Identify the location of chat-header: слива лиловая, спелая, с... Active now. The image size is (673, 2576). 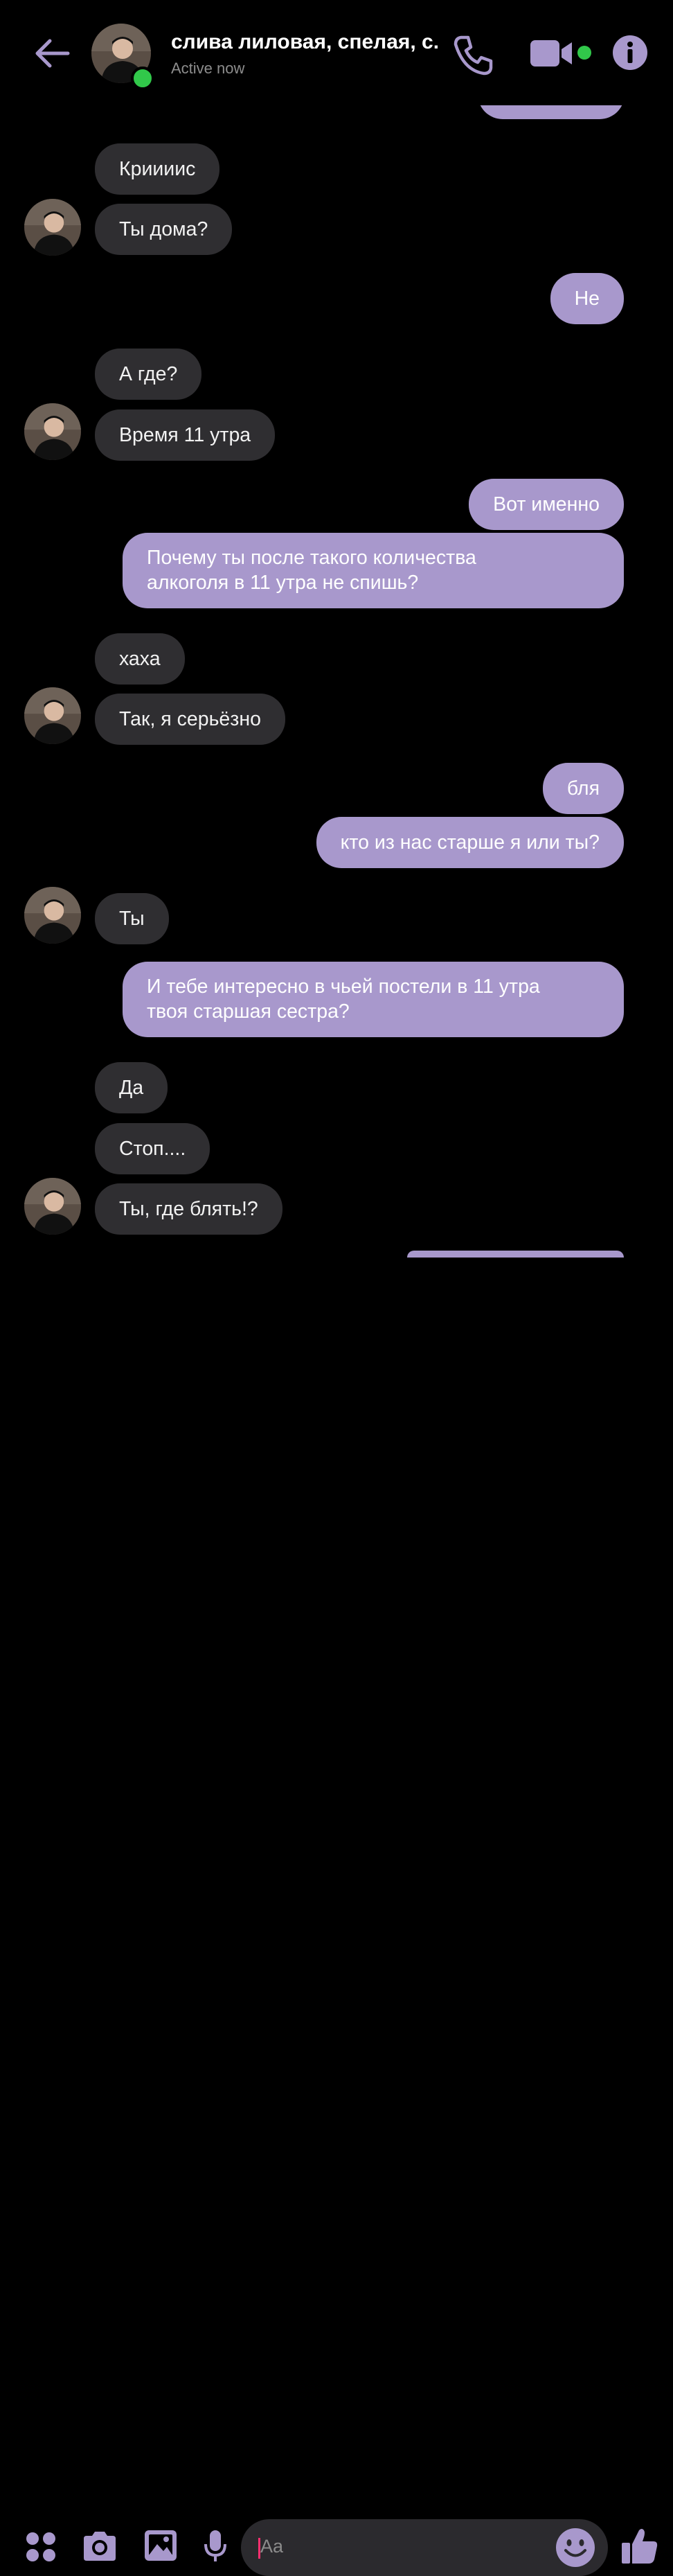
(336, 52).